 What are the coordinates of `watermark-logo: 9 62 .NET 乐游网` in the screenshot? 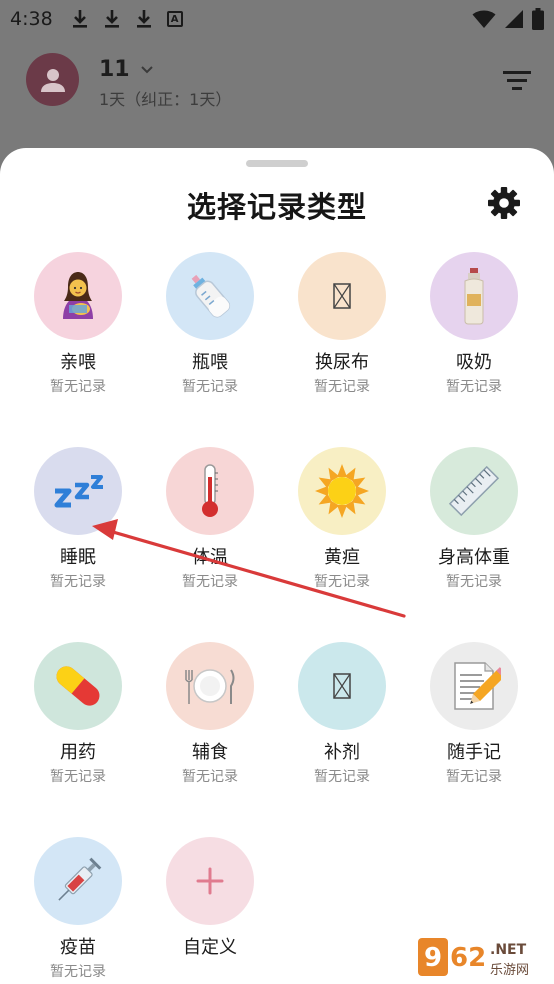 It's located at (482, 957).